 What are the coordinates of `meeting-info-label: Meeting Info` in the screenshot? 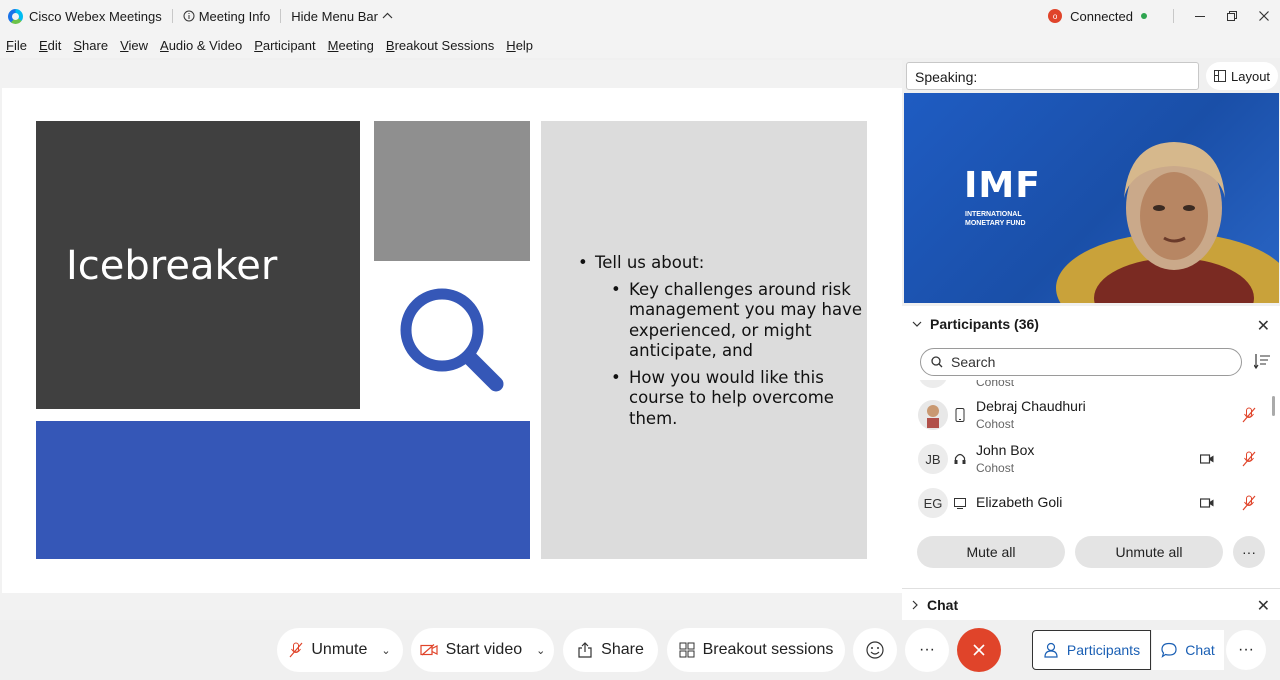 It's located at (234, 16).